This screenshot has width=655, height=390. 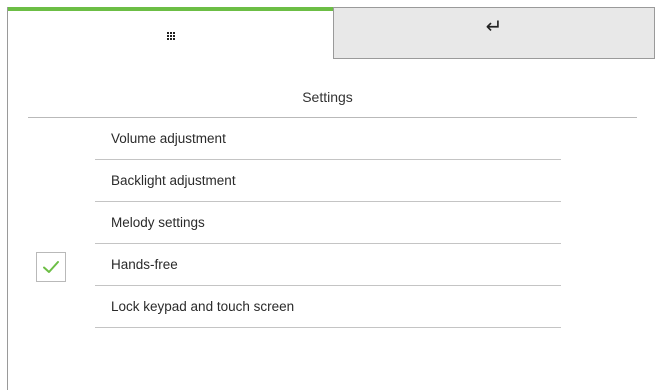 I want to click on tab-home-menu, so click(x=170, y=33).